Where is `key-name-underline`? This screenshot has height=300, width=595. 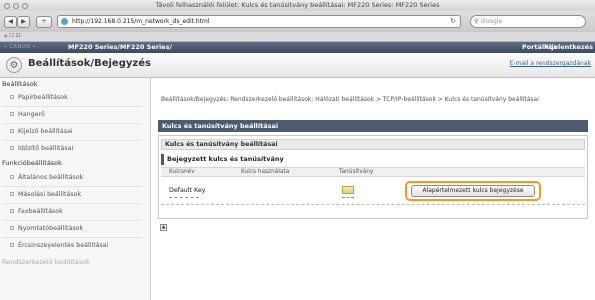 key-name-underline is located at coordinates (184, 197).